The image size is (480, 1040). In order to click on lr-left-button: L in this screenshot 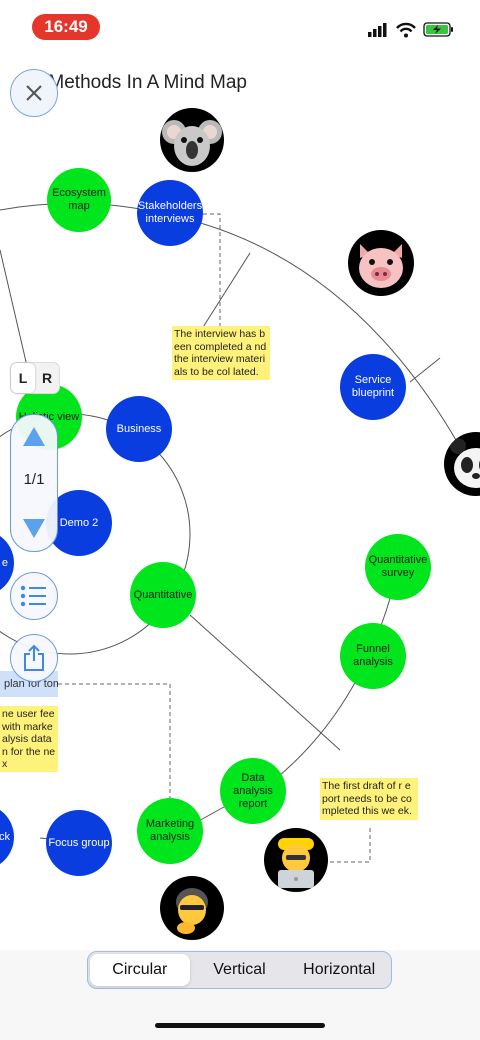, I will do `click(23, 378)`.